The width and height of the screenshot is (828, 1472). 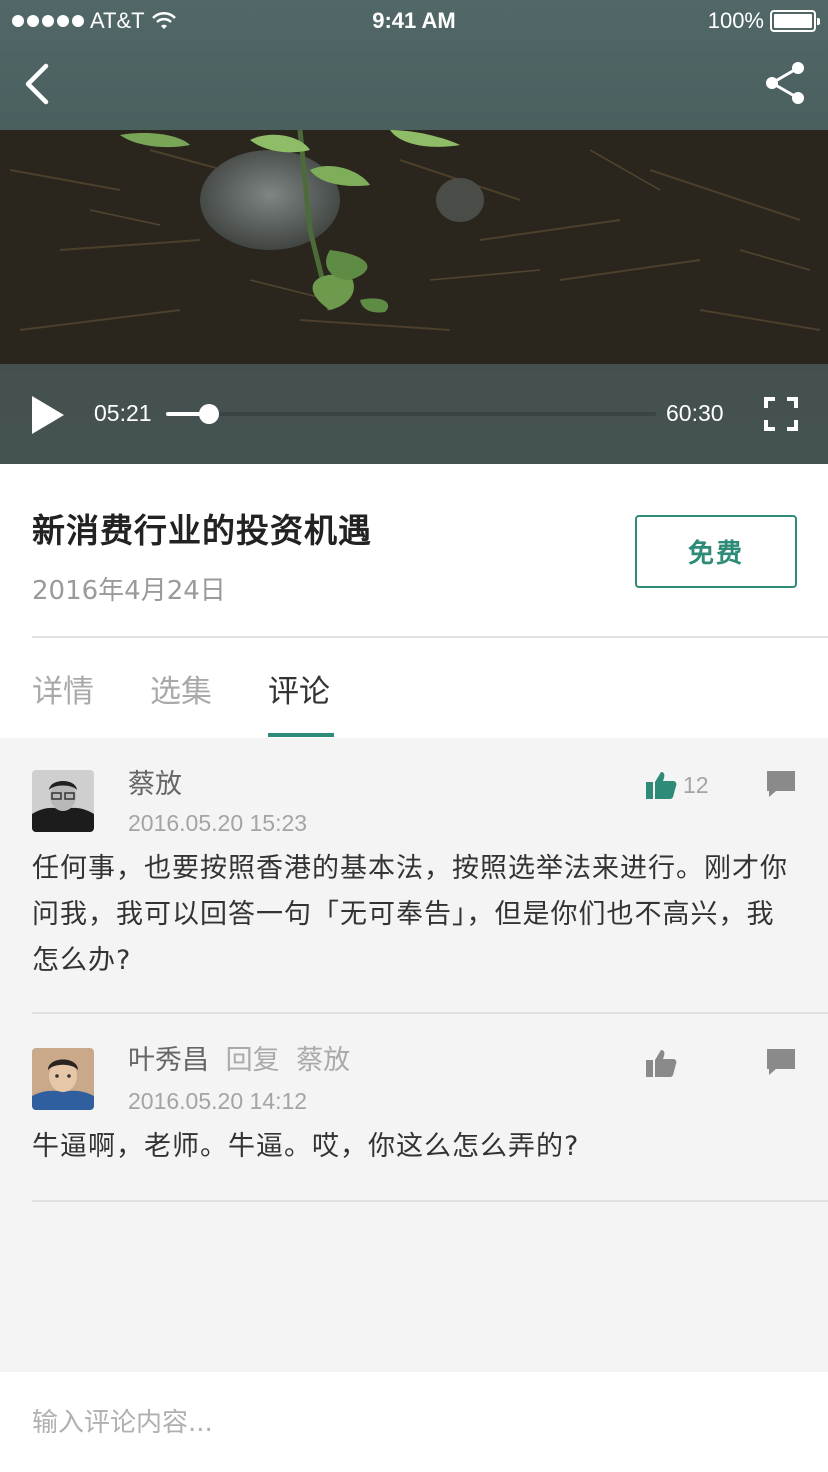 I want to click on comment-time: 2016.05.20 14:12, so click(x=218, y=1101).